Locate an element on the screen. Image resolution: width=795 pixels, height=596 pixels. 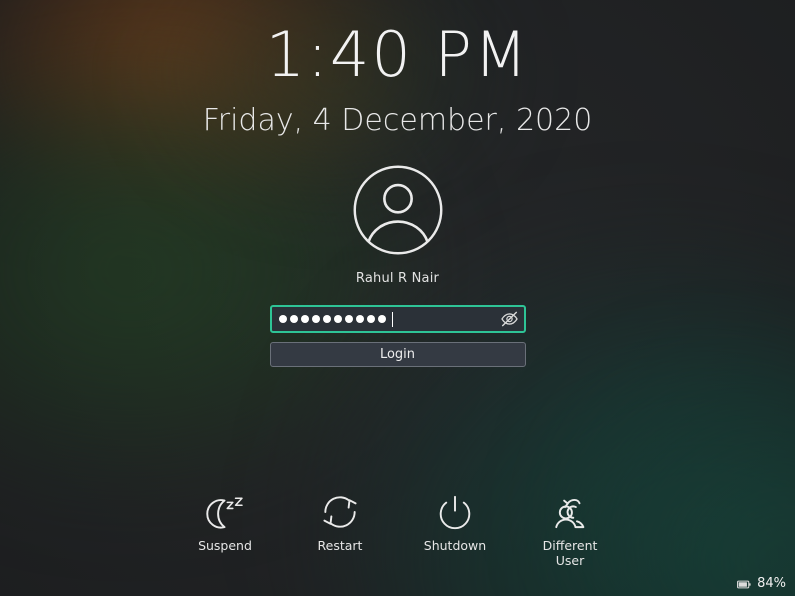
suspend-button: Suspend is located at coordinates (225, 528).